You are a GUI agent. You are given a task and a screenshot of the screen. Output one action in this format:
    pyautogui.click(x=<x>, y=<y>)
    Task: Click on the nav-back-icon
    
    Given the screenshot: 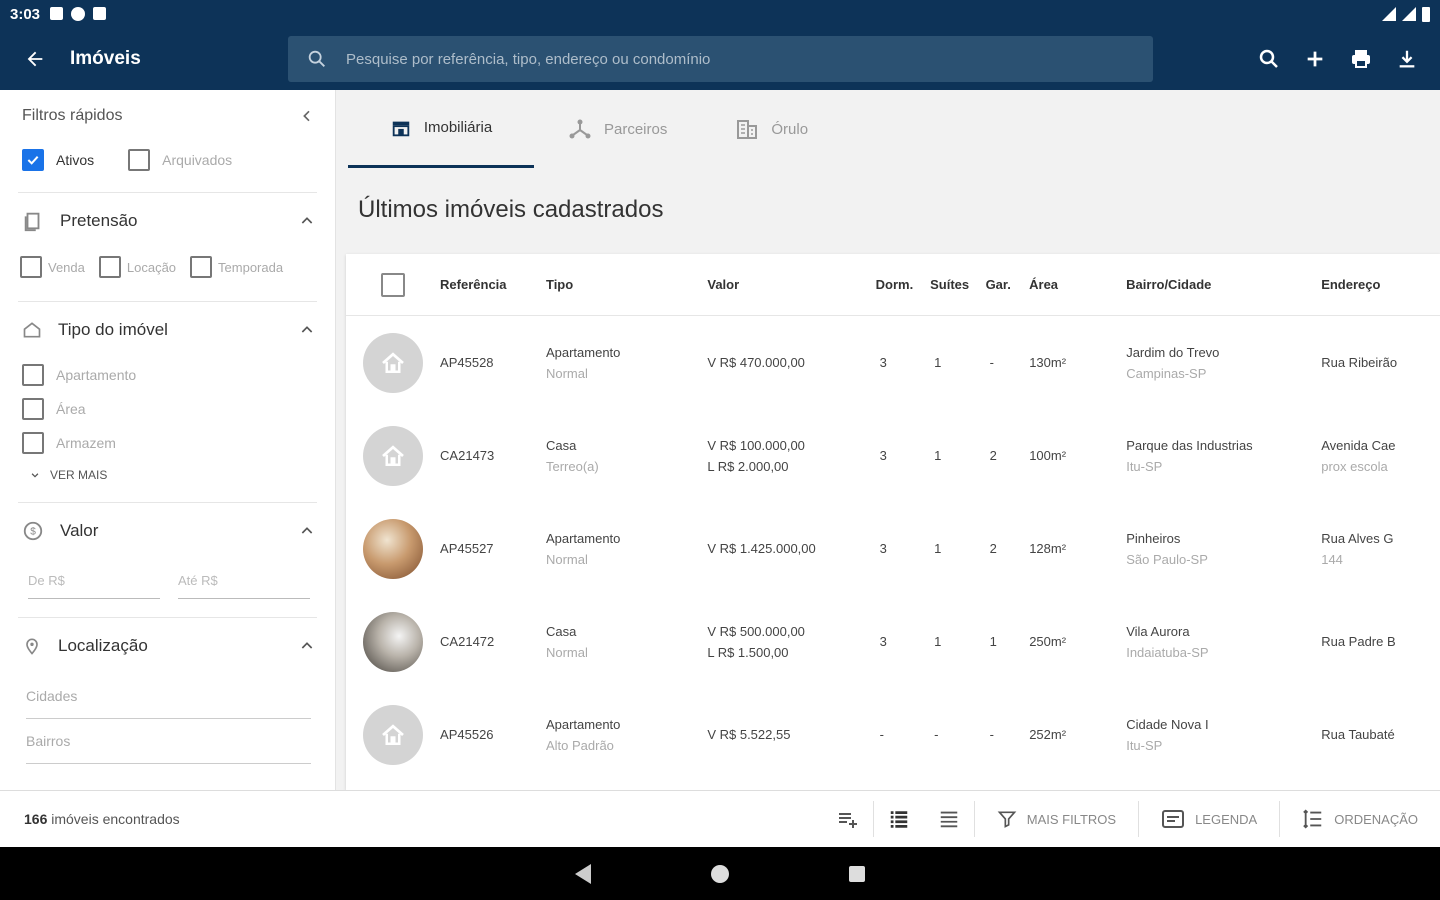 What is the action you would take?
    pyautogui.click(x=583, y=873)
    